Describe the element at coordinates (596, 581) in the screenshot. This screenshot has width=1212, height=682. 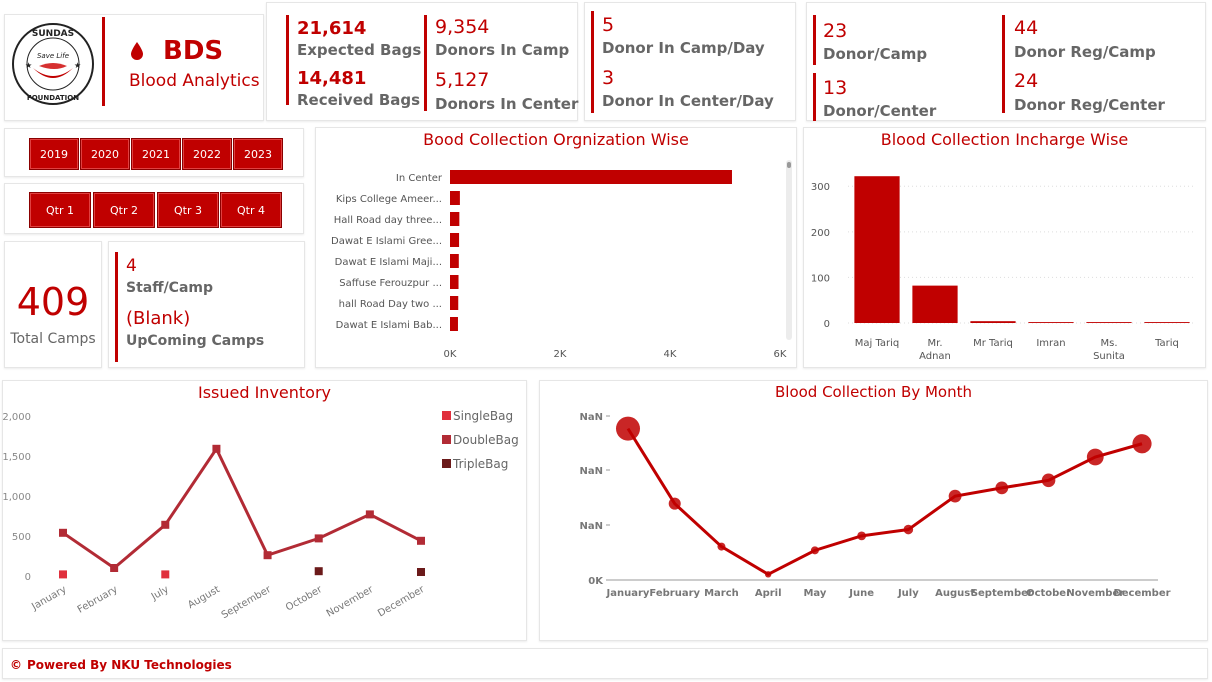
I see `monthly-y-tick: 0K` at that location.